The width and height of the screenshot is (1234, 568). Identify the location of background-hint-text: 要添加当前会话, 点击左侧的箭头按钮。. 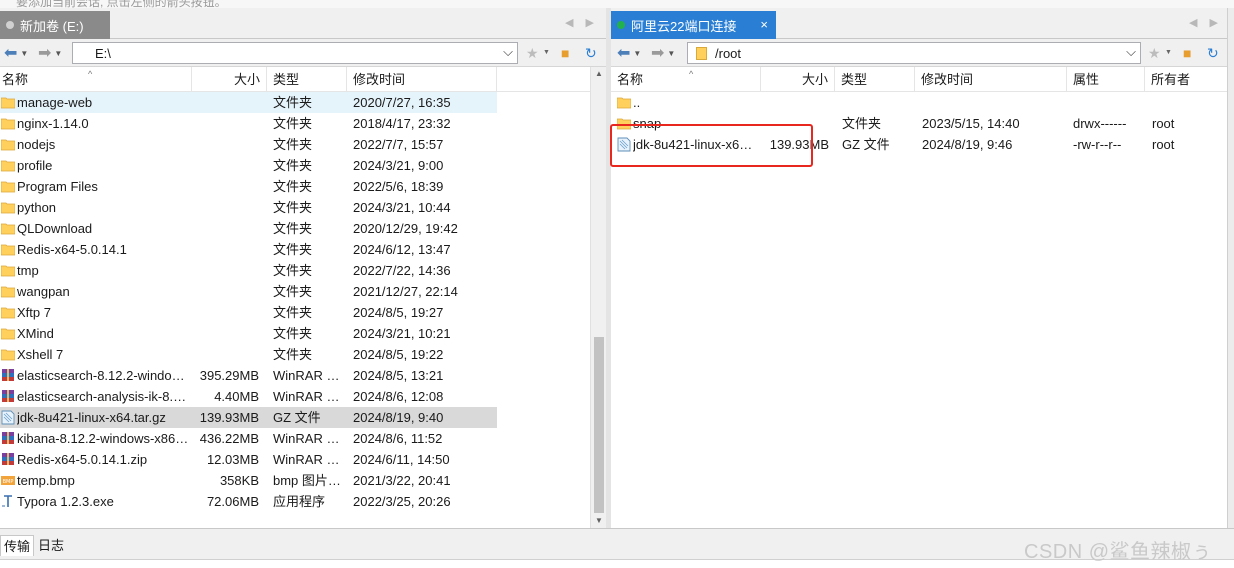
(121, 4).